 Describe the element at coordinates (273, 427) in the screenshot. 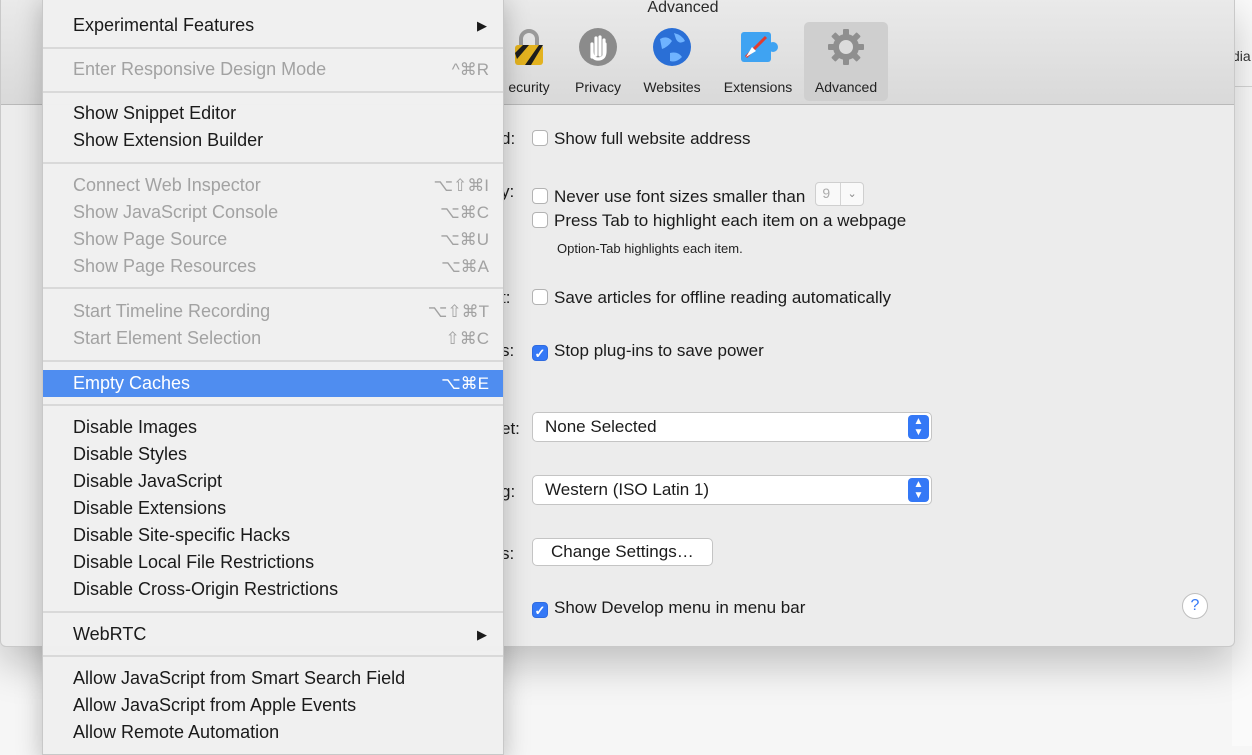

I see `menu-item-disable-images: Disable Images` at that location.